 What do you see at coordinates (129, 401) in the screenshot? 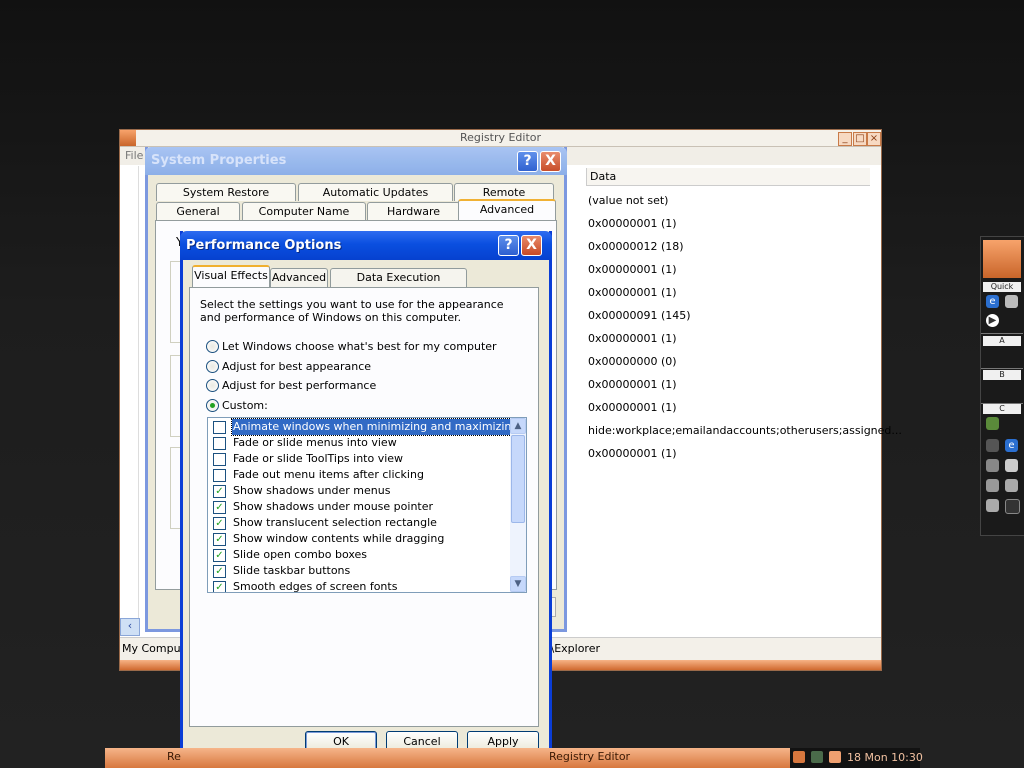
I see `registry-tree-pane` at bounding box center [129, 401].